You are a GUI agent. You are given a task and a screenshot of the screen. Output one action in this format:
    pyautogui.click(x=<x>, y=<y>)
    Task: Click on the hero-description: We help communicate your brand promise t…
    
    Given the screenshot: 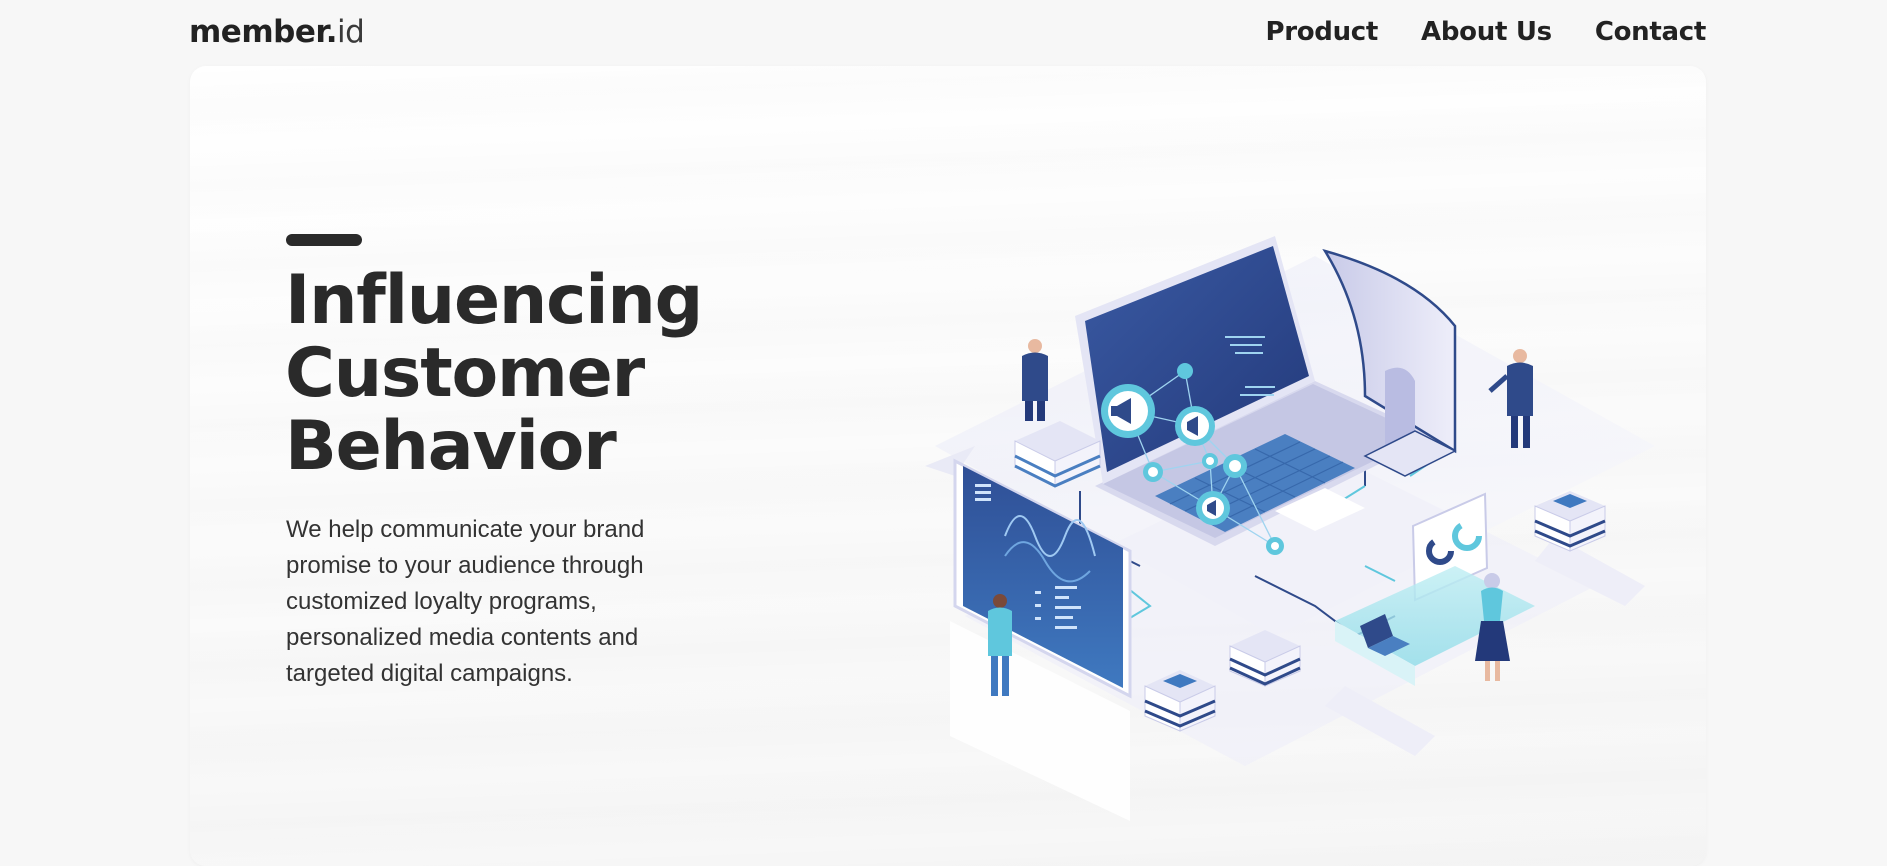 What is the action you would take?
    pyautogui.click(x=465, y=601)
    